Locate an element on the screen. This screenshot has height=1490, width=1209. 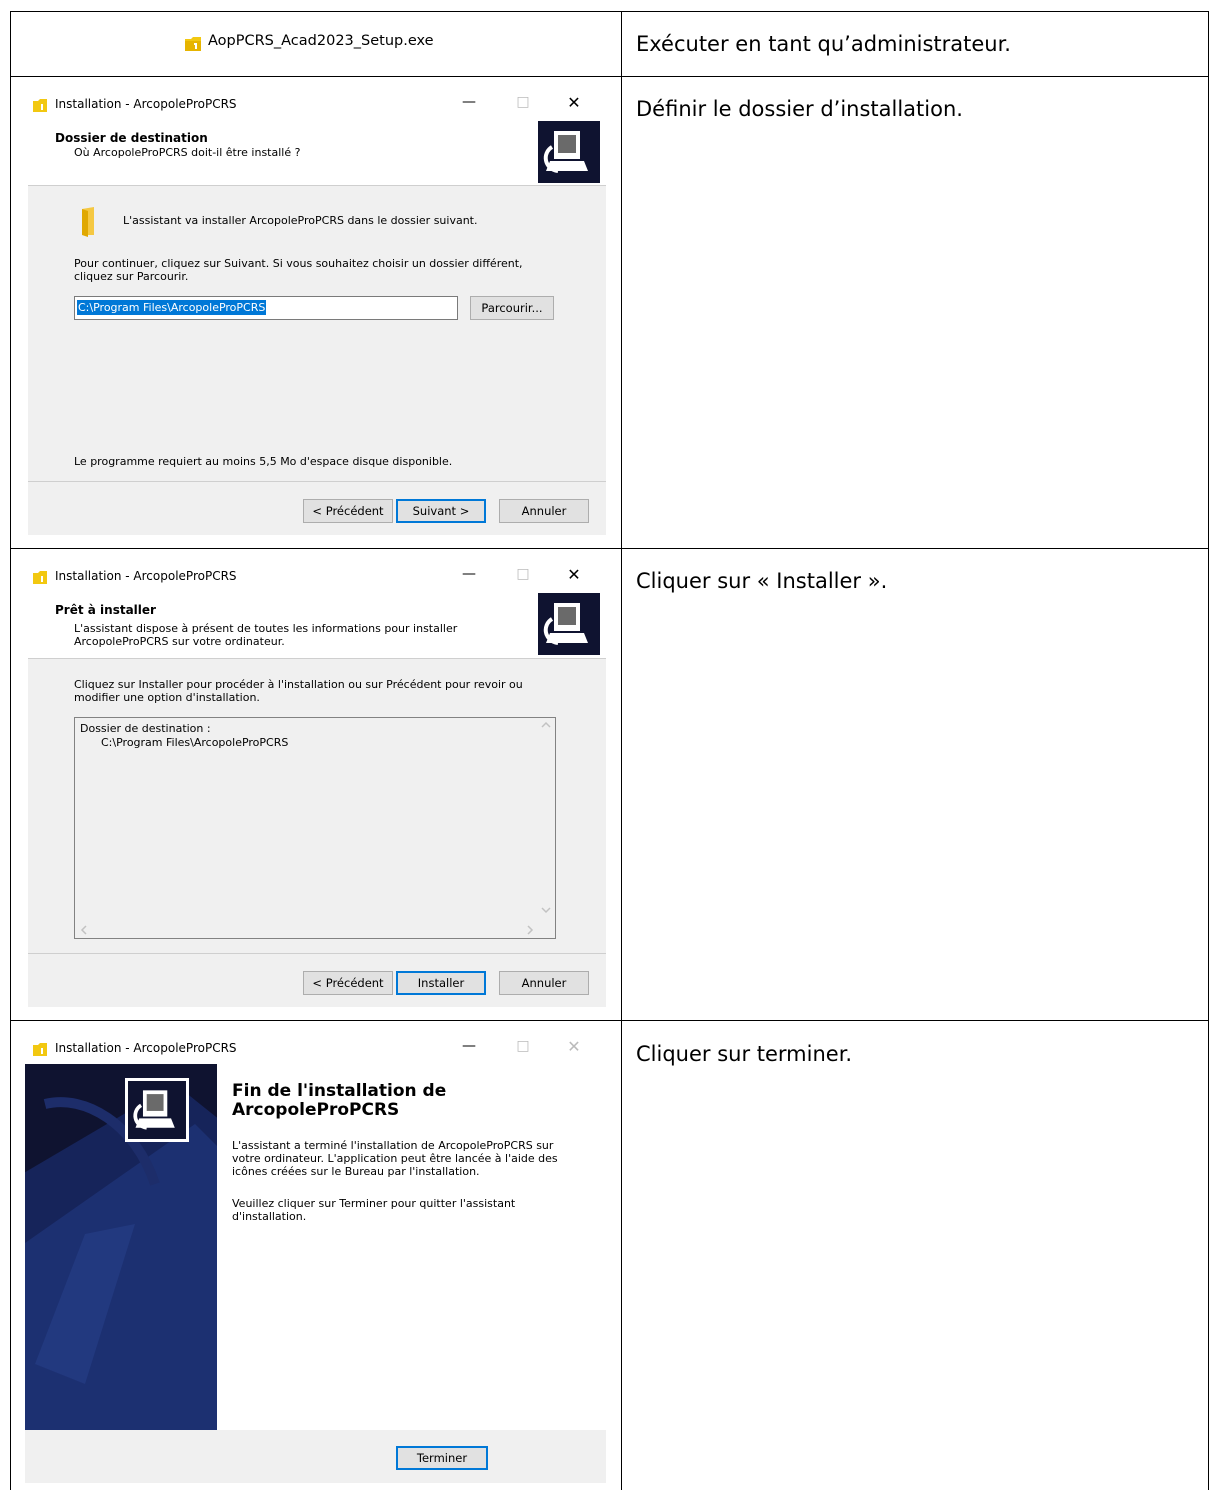
setup-exe-icon is located at coordinates (193, 43).